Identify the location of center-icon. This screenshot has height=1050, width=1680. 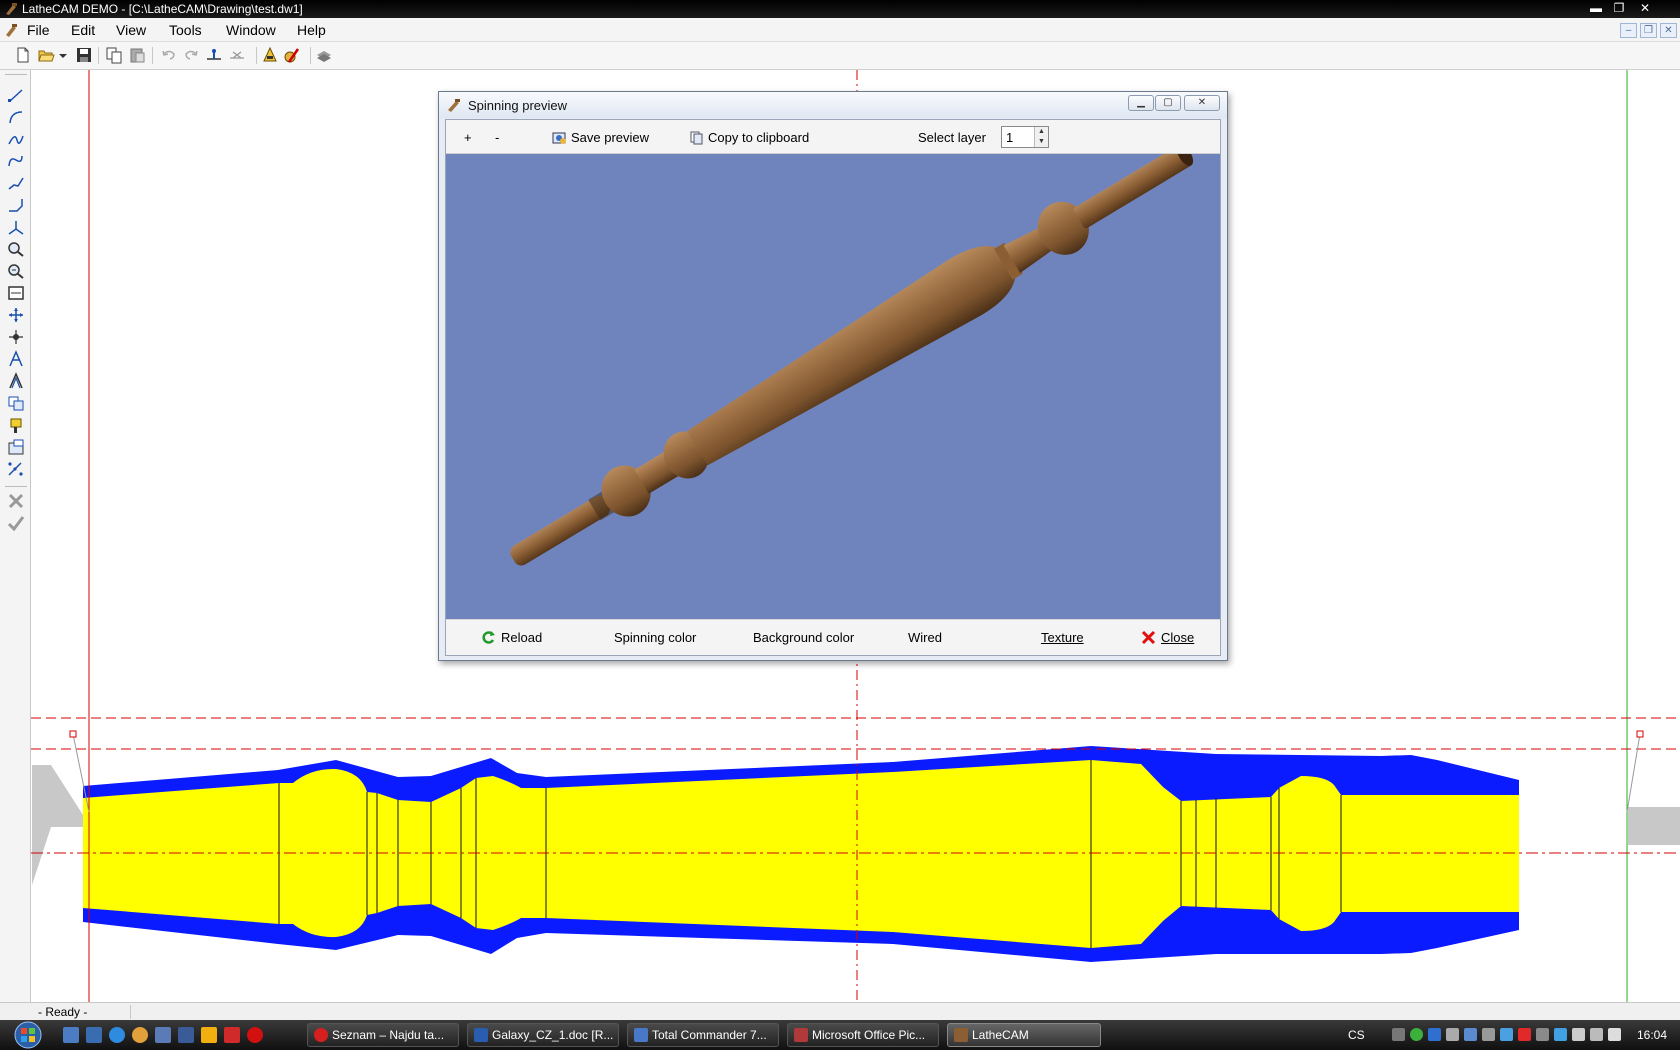
(16, 337).